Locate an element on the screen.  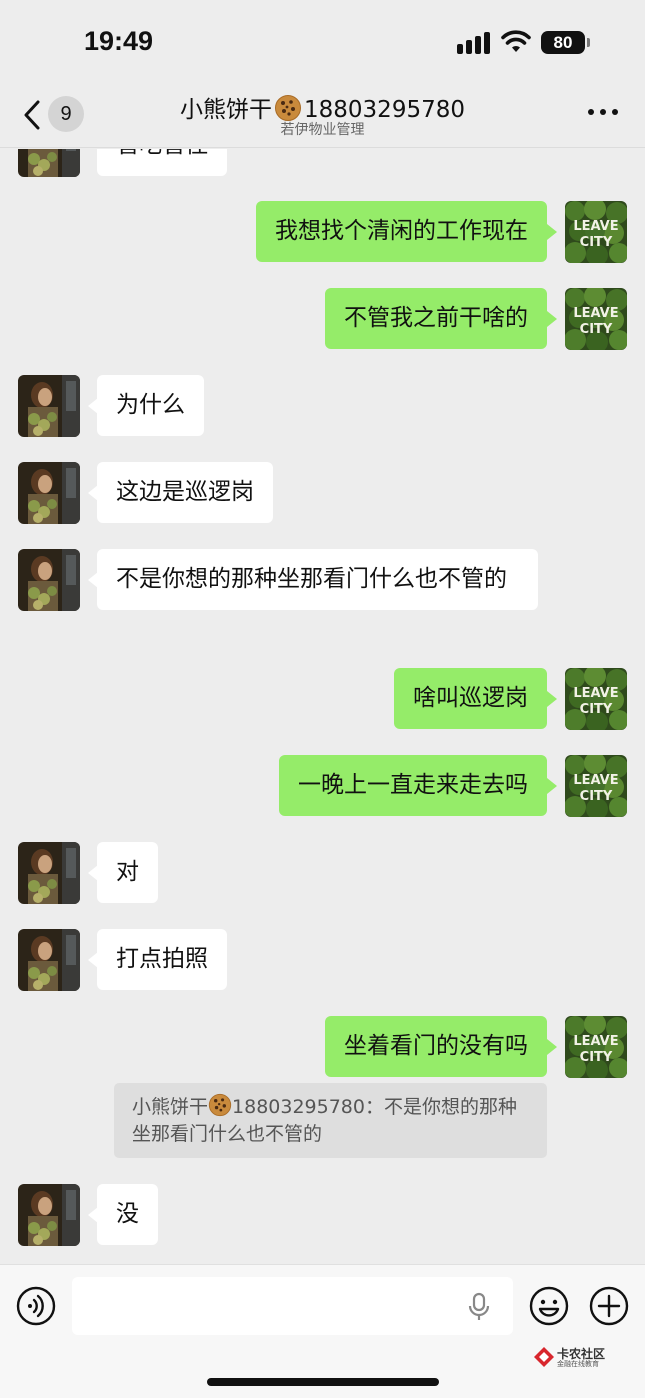
unread-count-badge: 9 is located at coordinates (66, 114).